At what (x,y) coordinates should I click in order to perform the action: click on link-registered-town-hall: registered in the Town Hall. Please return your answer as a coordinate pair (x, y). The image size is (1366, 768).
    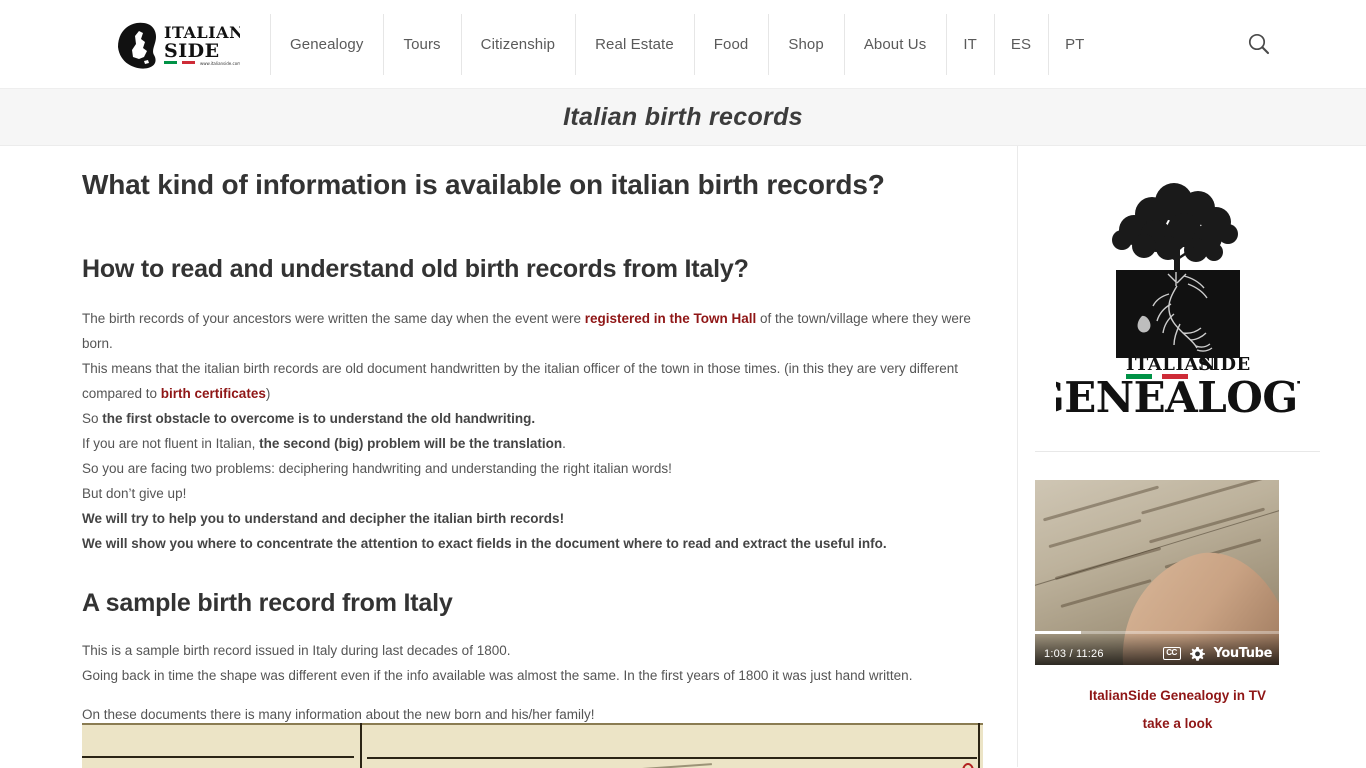
    Looking at the image, I should click on (671, 318).